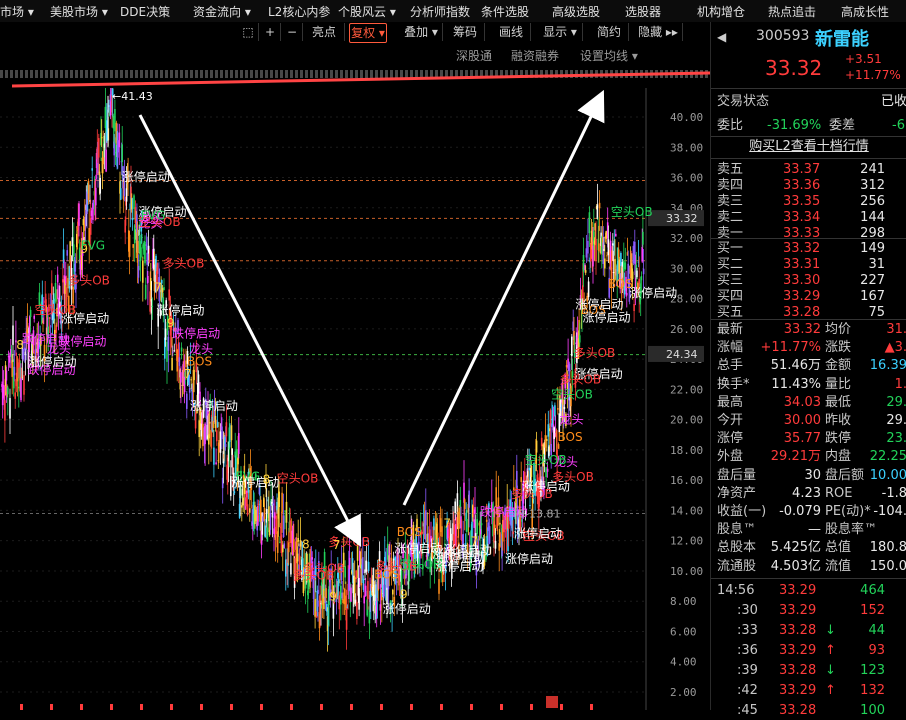 Image resolution: width=906 pixels, height=720 pixels. Describe the element at coordinates (367, 11) in the screenshot. I see `menu-item-5: 个股风云 ▾` at that location.